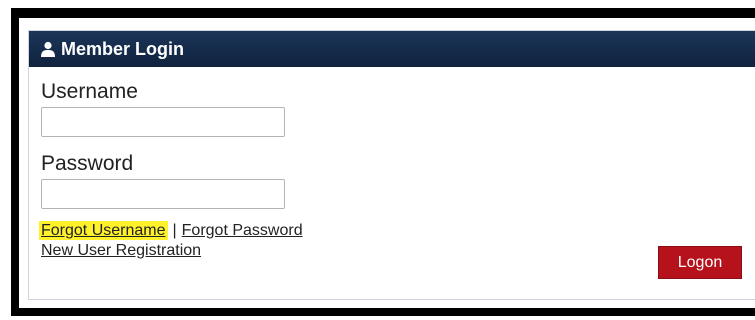 This screenshot has height=320, width=755. I want to click on registration-line: New User Registration, so click(392, 251).